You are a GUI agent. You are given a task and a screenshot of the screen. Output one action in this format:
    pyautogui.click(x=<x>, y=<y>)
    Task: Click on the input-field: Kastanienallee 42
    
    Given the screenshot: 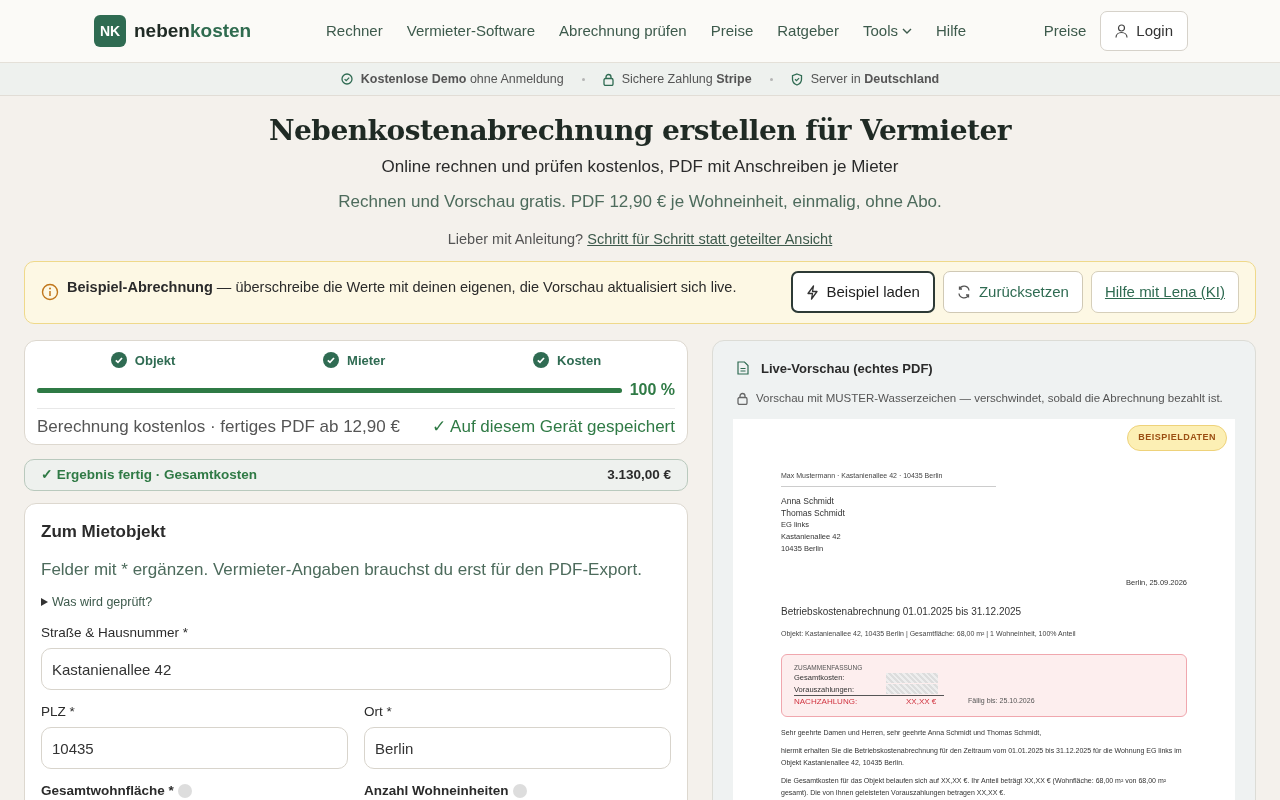 What is the action you would take?
    pyautogui.click(x=356, y=669)
    